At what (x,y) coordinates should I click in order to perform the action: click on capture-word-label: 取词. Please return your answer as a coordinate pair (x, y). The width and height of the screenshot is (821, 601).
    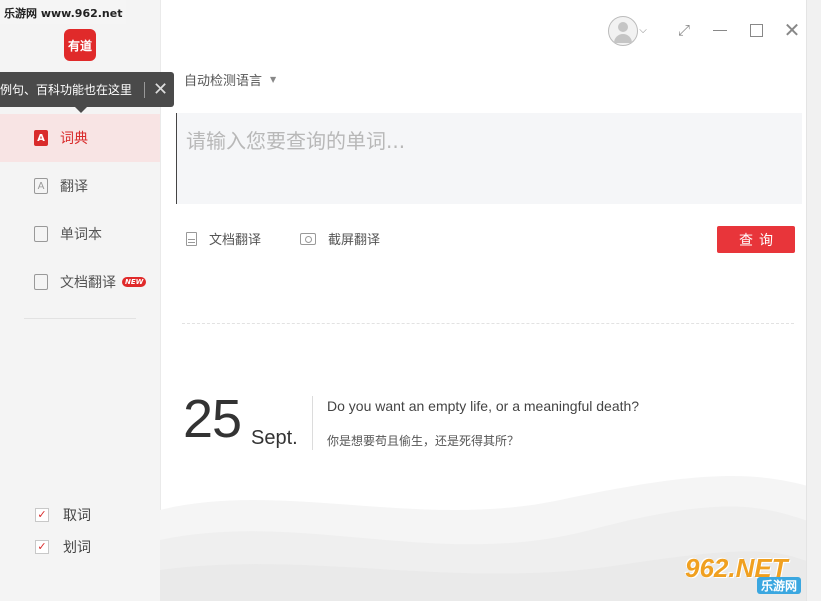
    Looking at the image, I should click on (77, 516).